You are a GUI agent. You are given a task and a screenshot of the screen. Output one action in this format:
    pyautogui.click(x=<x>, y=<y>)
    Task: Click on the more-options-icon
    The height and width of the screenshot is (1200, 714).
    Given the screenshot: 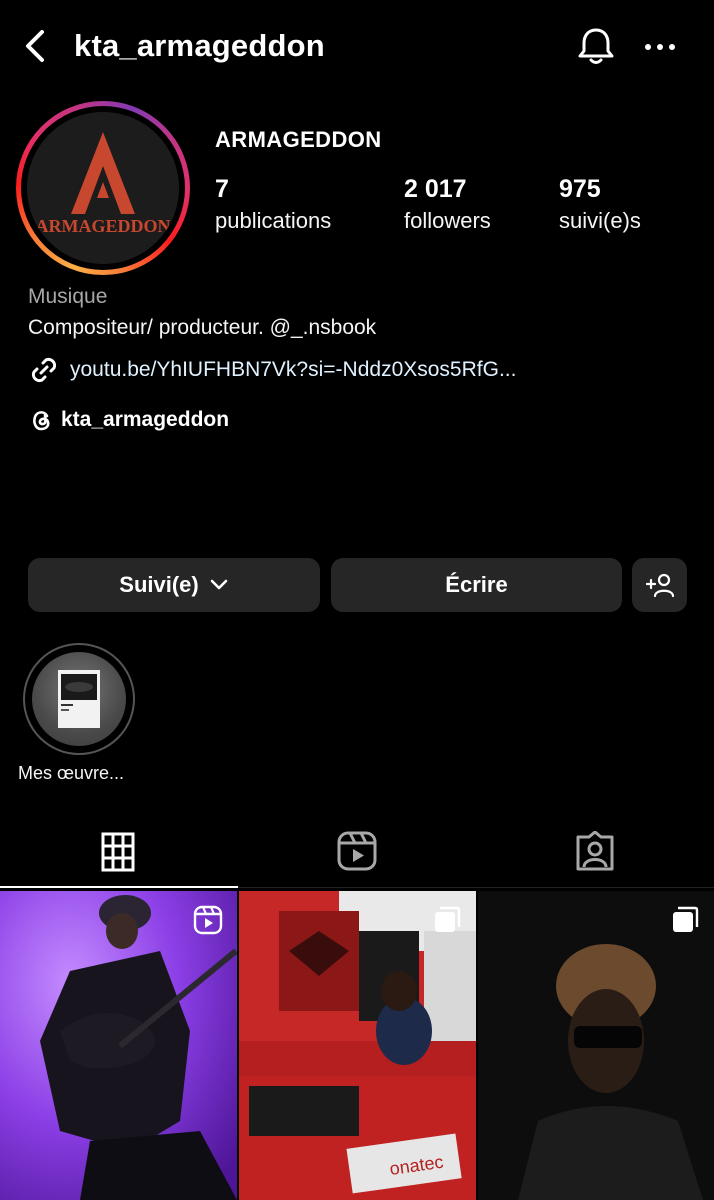 What is the action you would take?
    pyautogui.click(x=660, y=47)
    